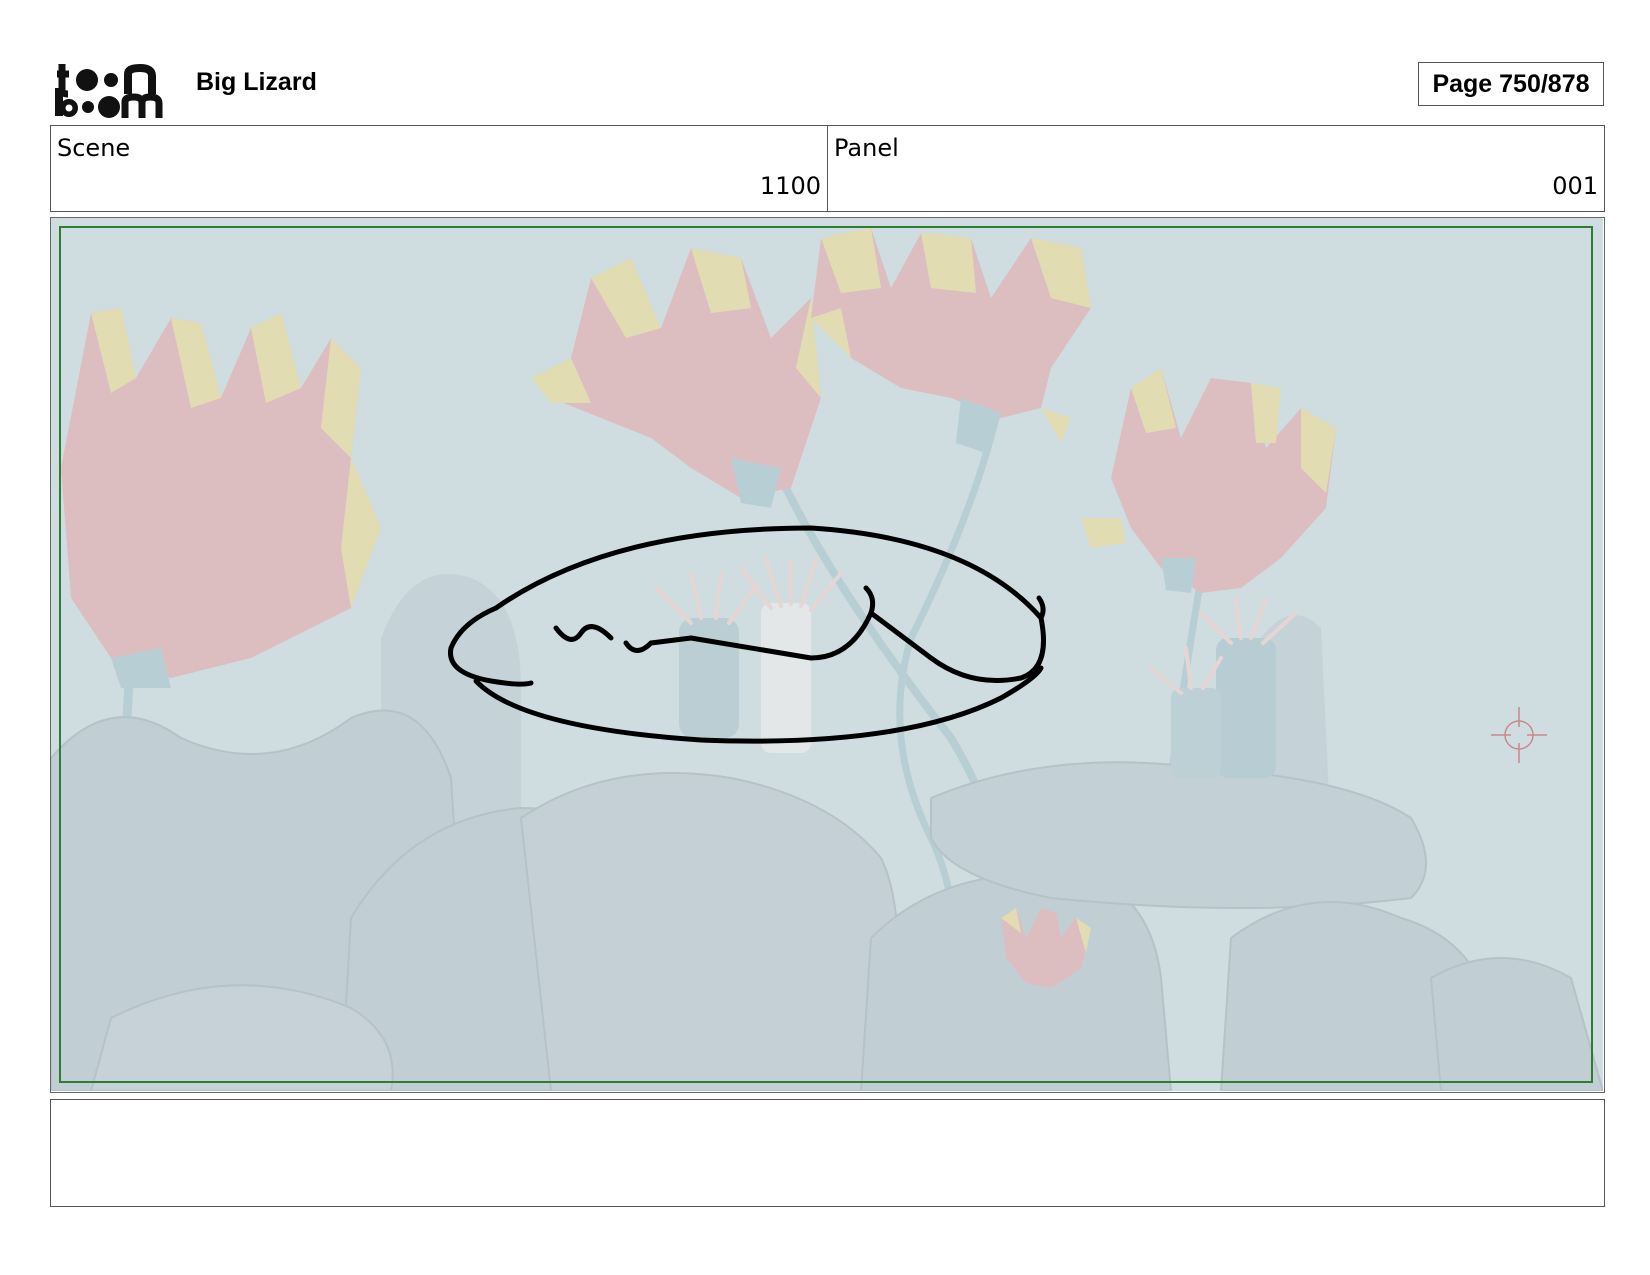 This screenshot has width=1650, height=1275. What do you see at coordinates (1575, 186) in the screenshot?
I see `panel-number: 001` at bounding box center [1575, 186].